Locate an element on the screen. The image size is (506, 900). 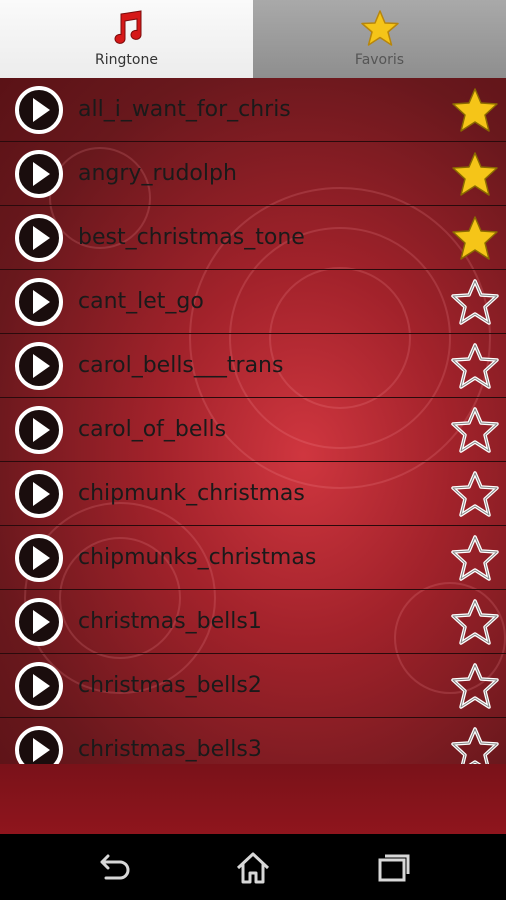
ringtone-row: chipmunks_christmas is located at coordinates (253, 558).